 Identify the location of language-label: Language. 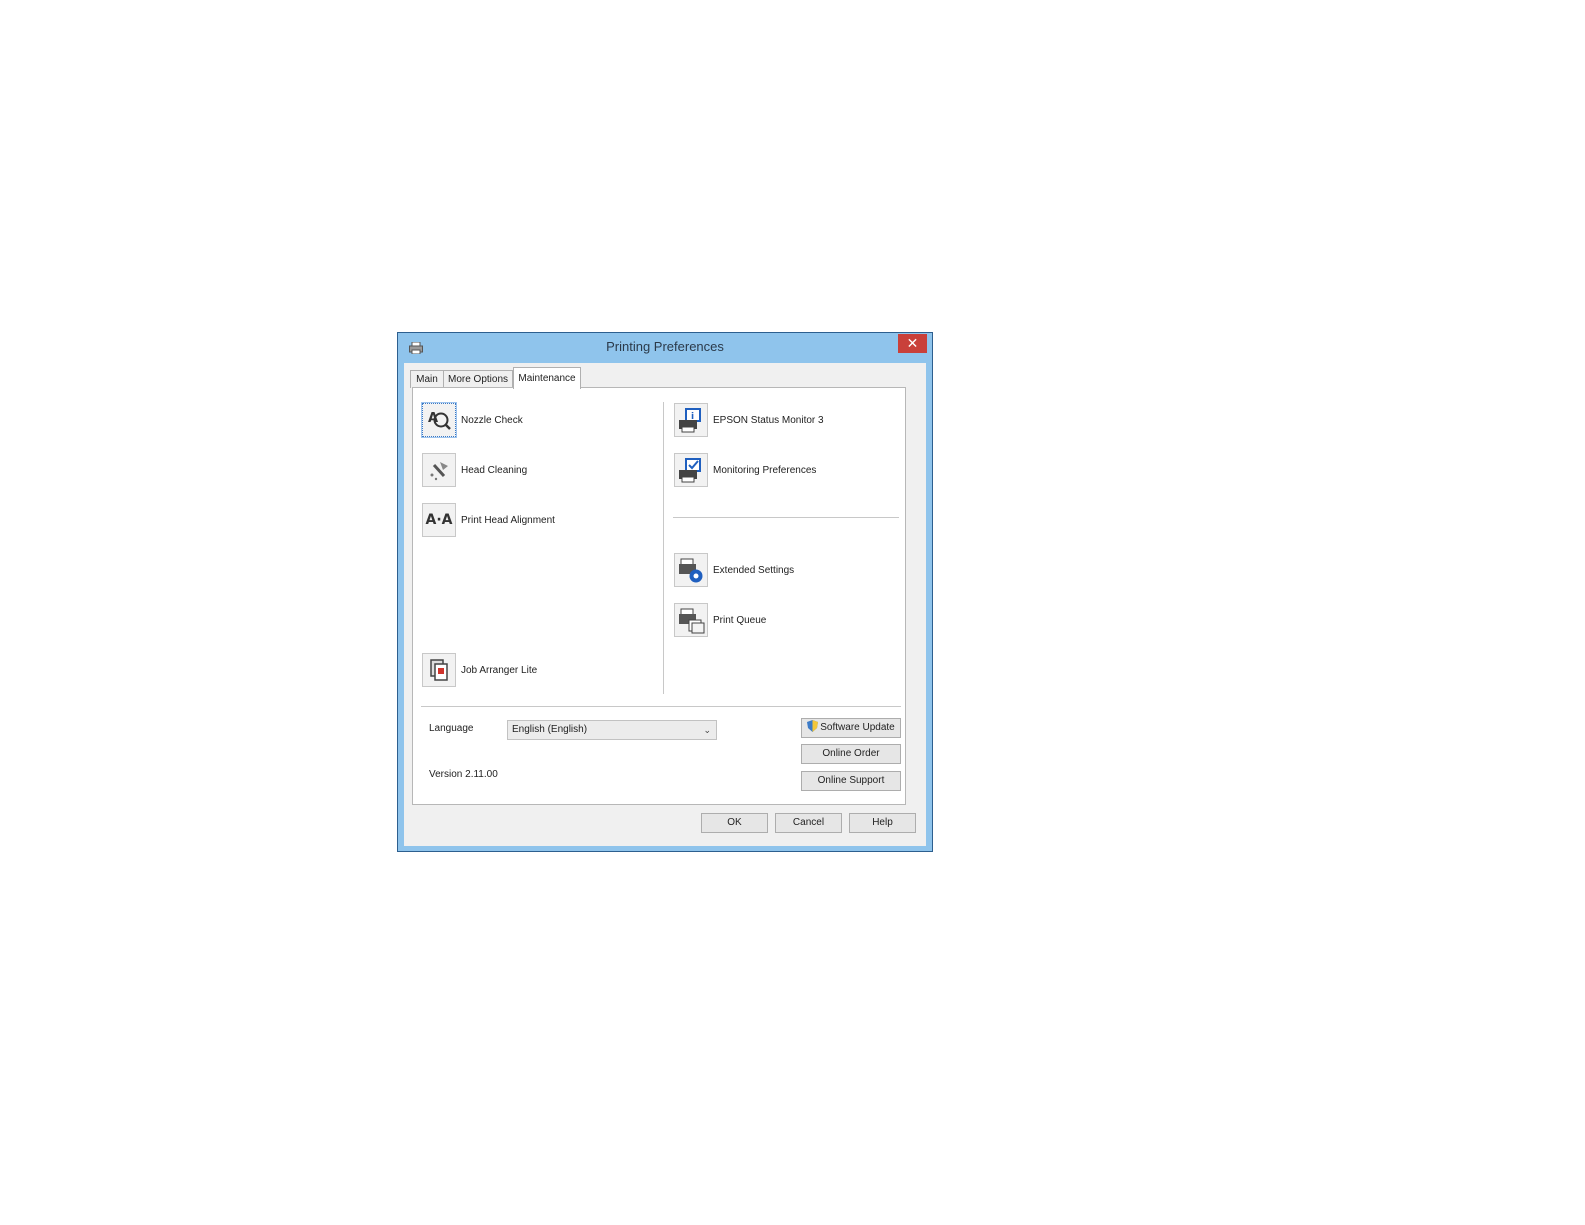
(451, 728).